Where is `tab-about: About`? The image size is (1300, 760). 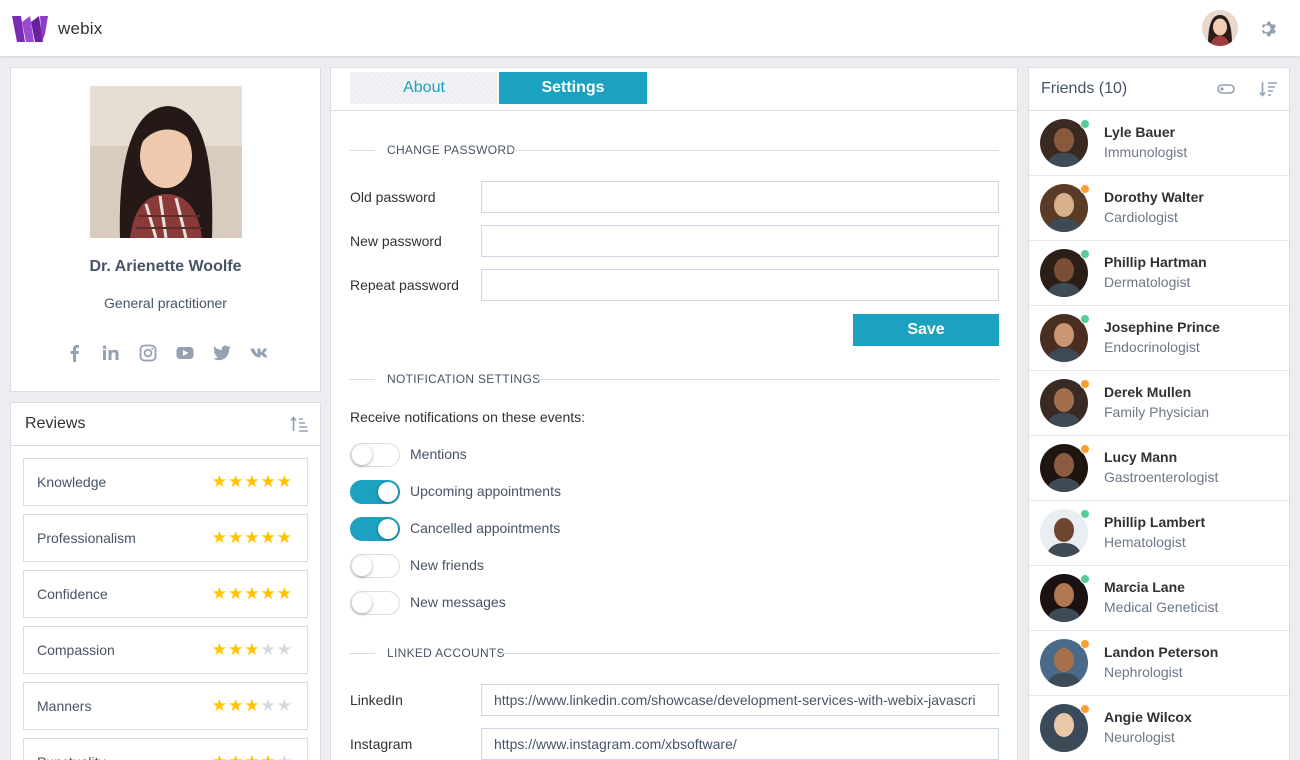 tab-about: About is located at coordinates (424, 88).